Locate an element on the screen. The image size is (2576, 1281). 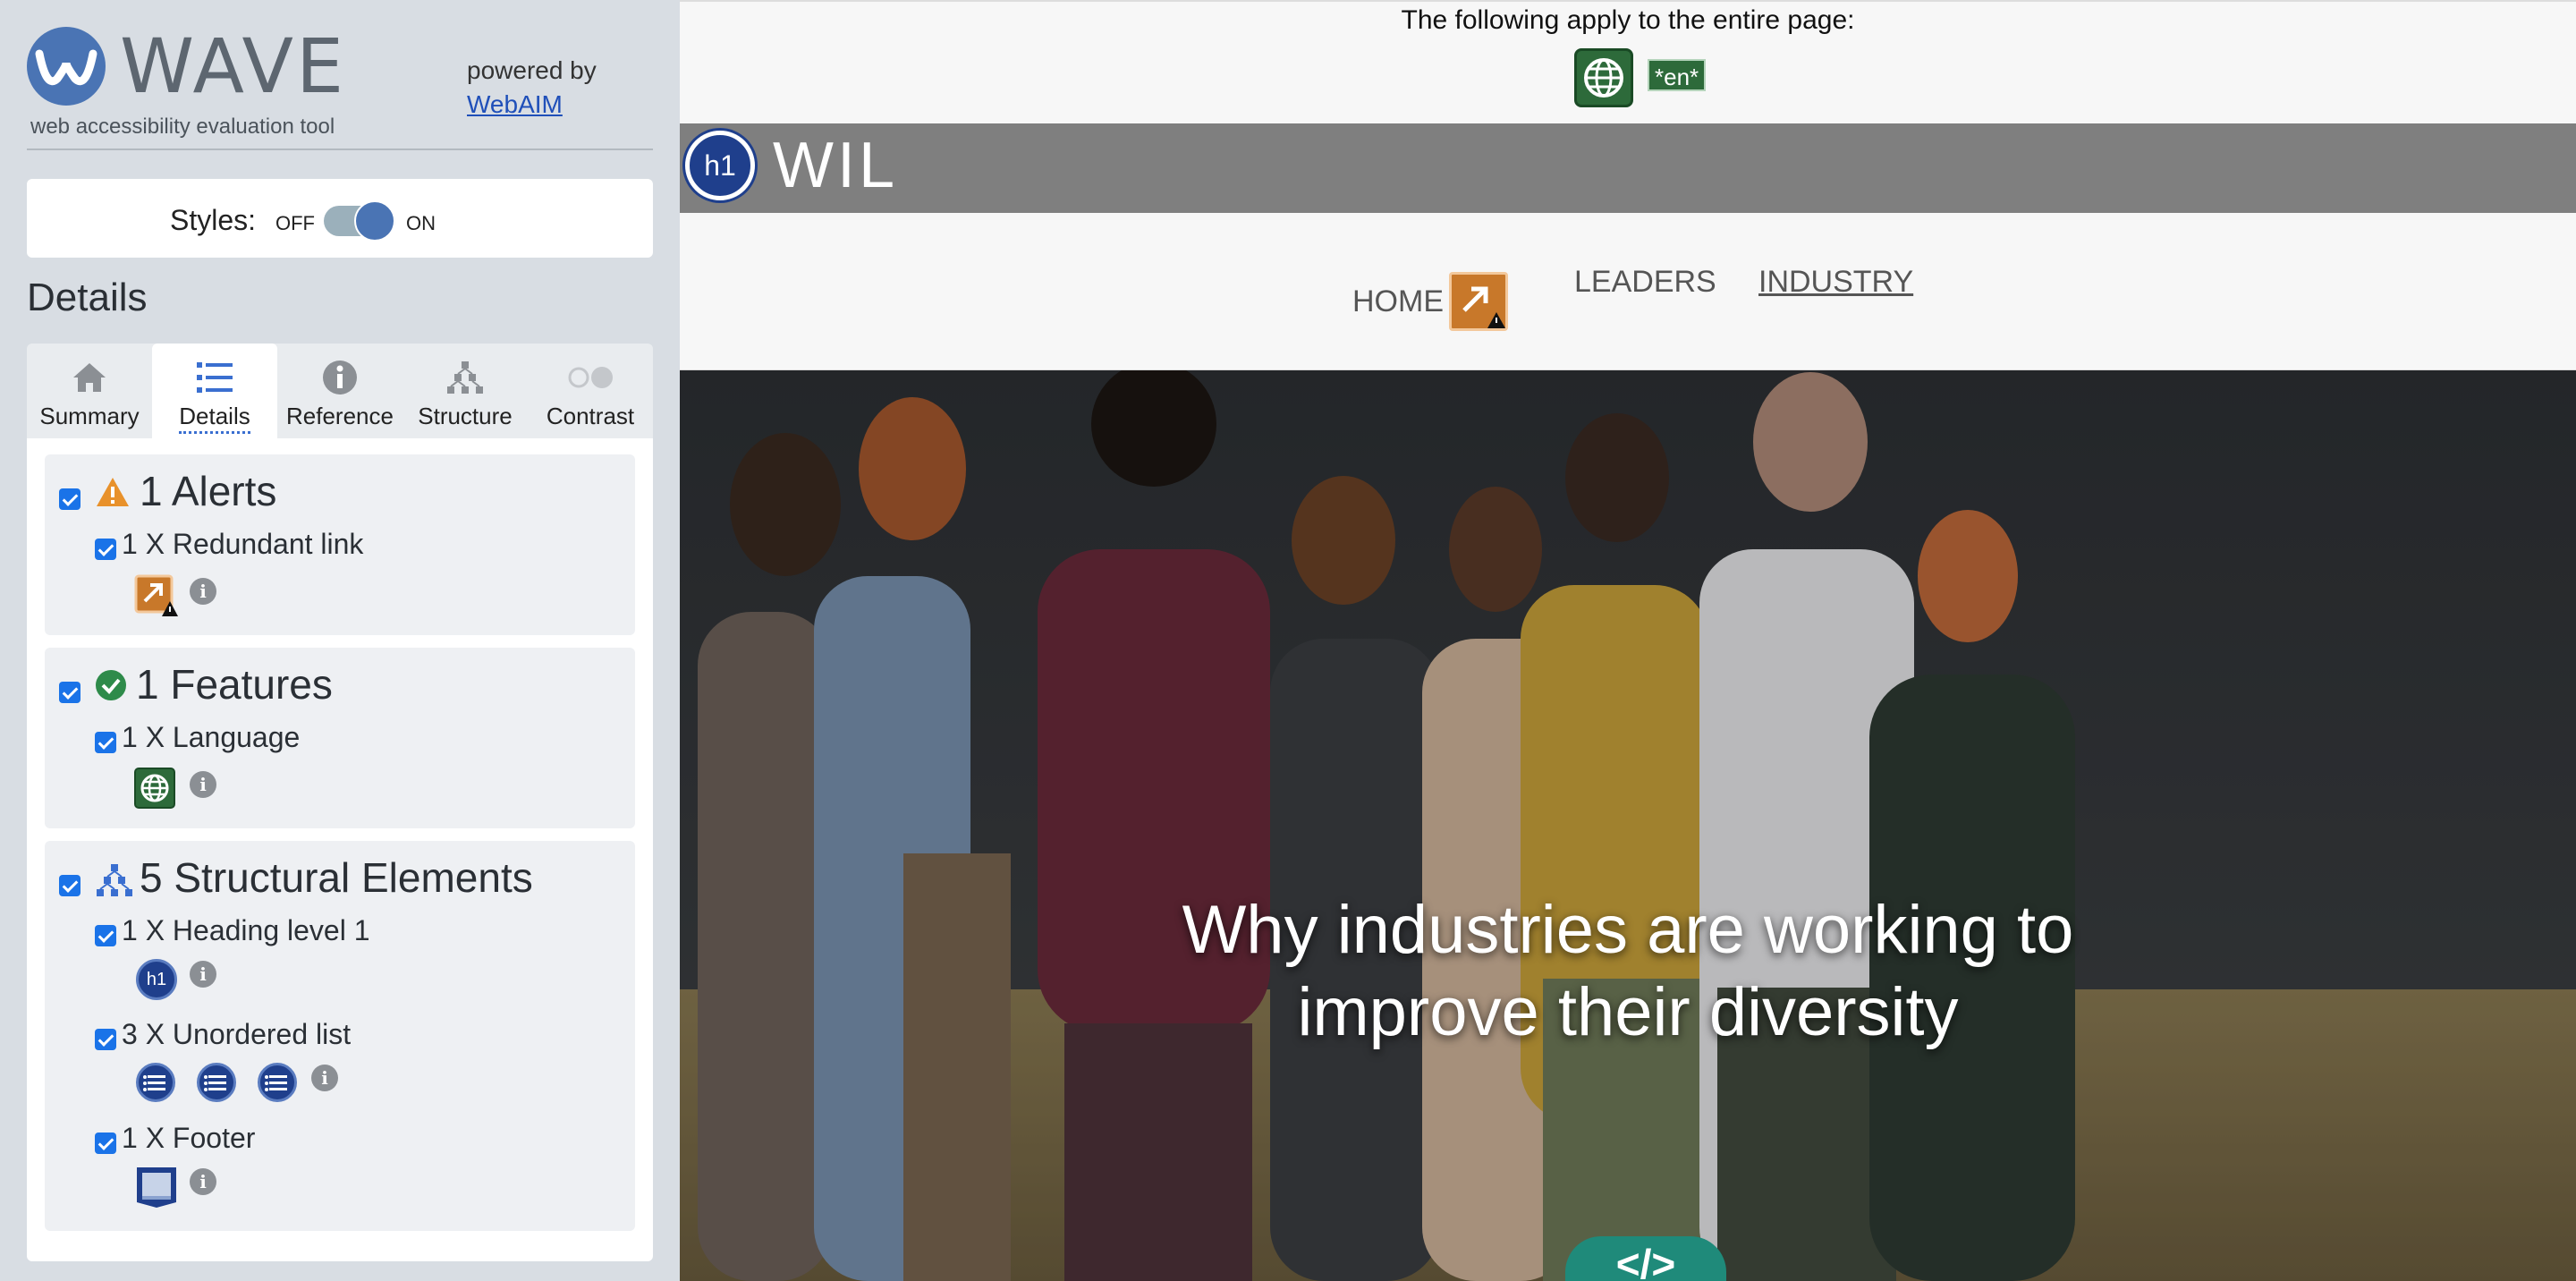
hero-title-line-2: improve their diversity is located at coordinates (1628, 1012).